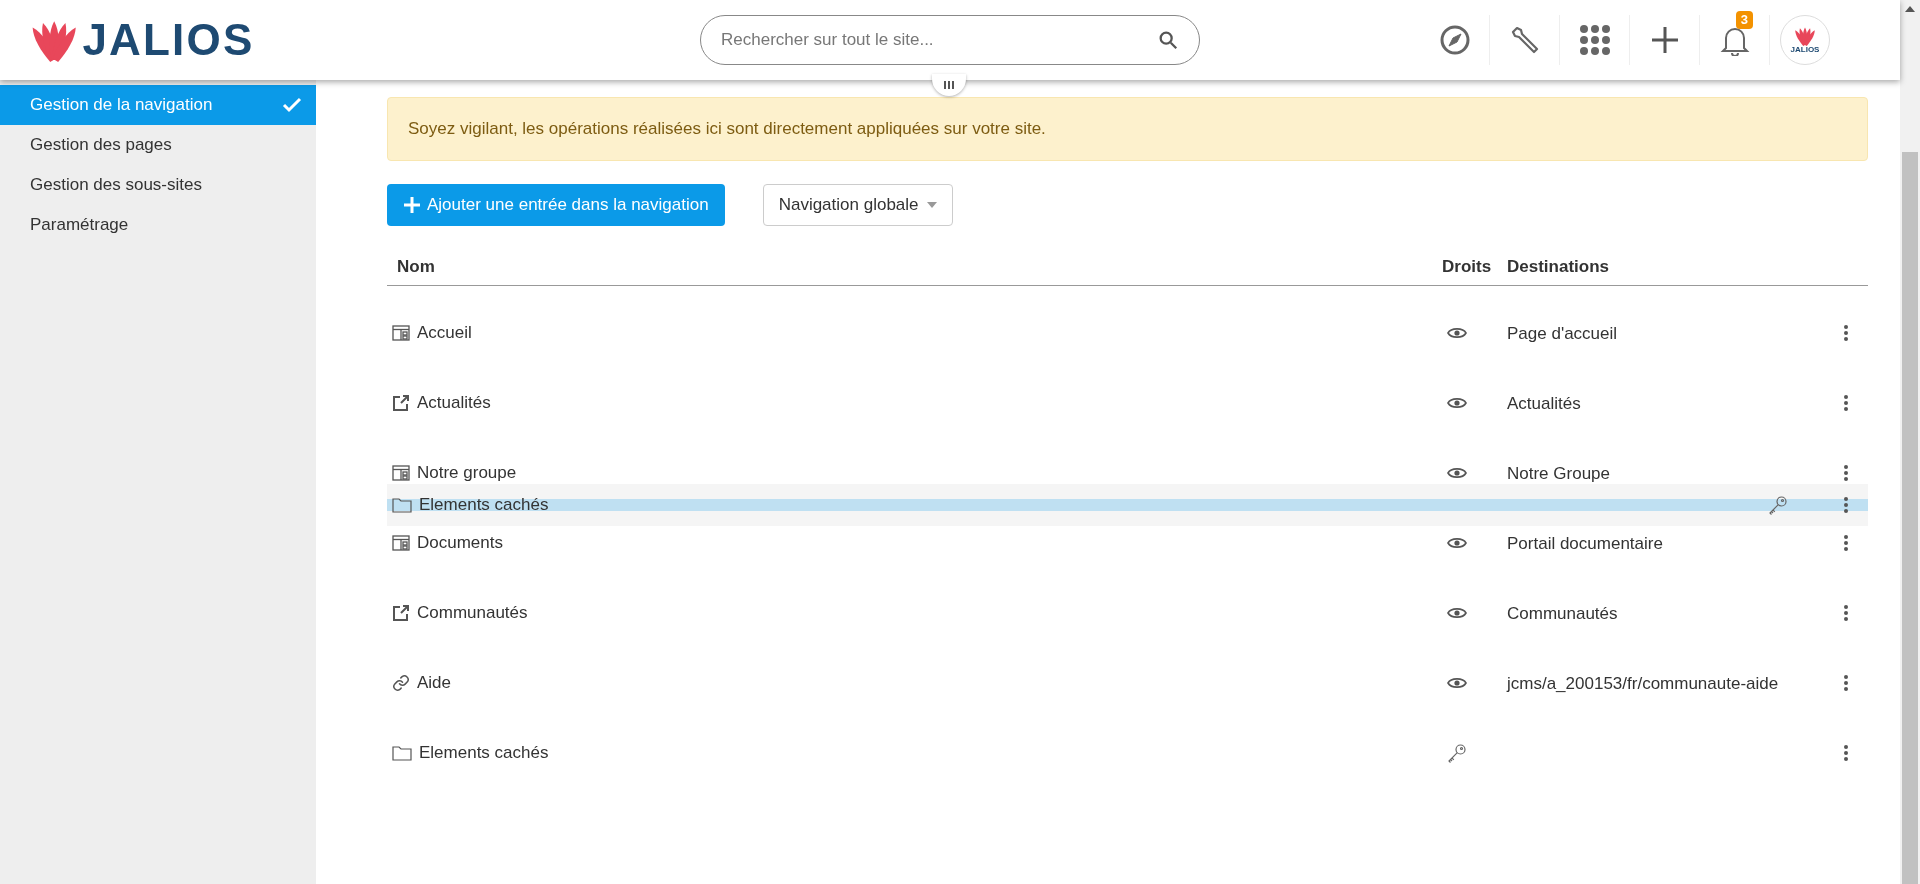  I want to click on check-icon, so click(292, 105).